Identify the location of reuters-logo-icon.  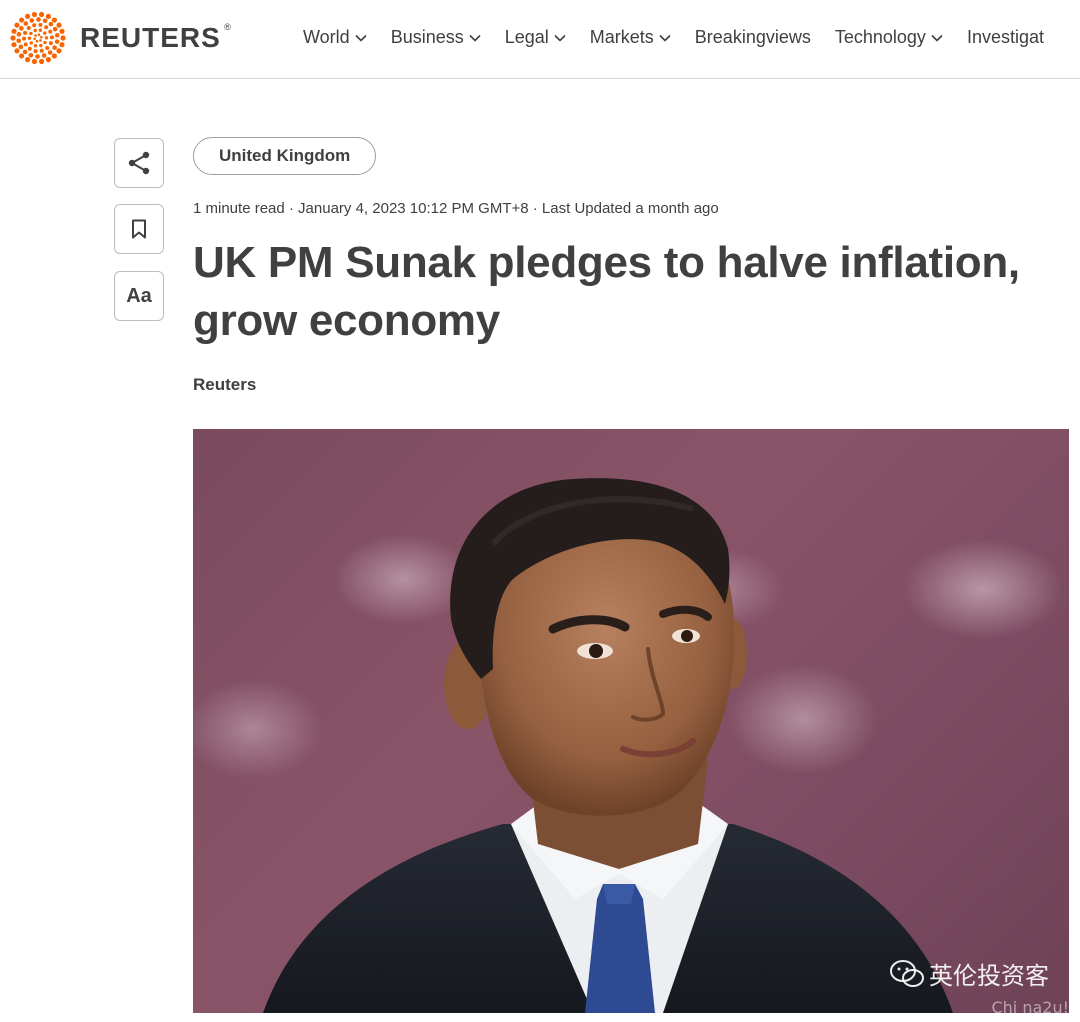
(38, 38).